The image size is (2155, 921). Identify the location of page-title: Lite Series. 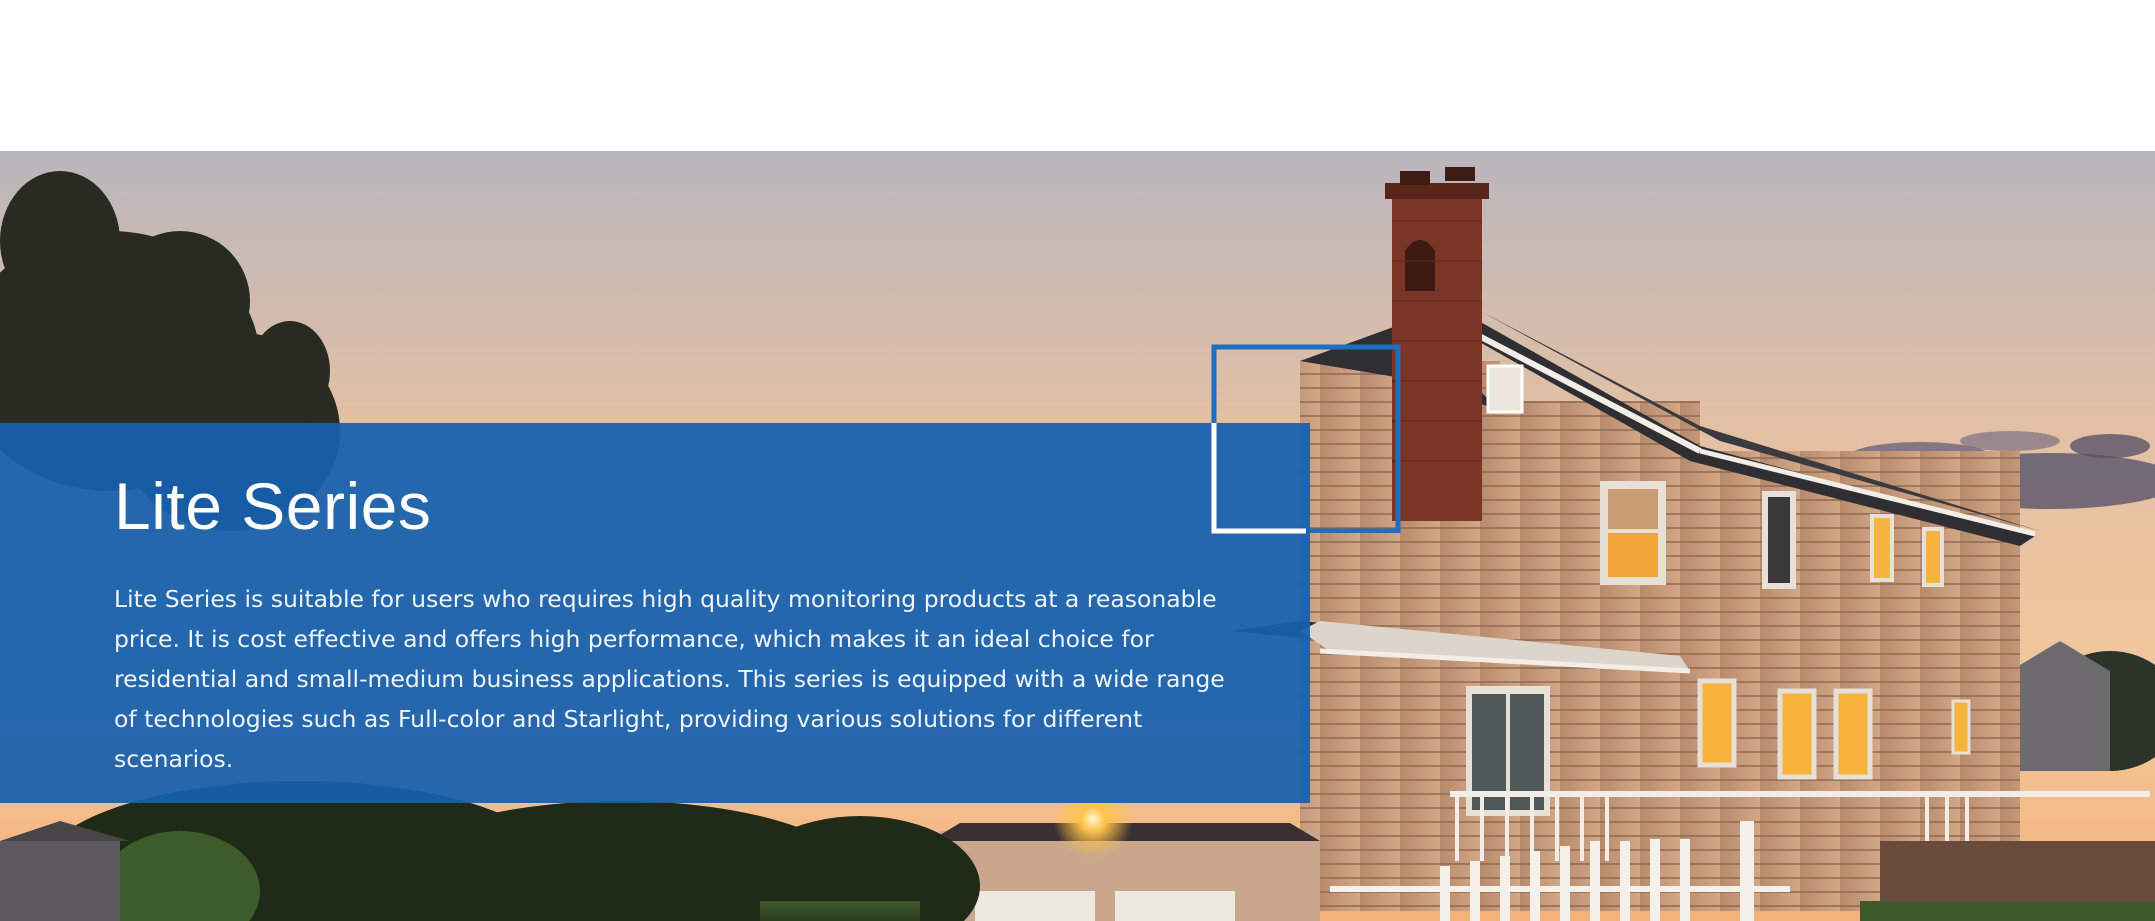
(273, 506).